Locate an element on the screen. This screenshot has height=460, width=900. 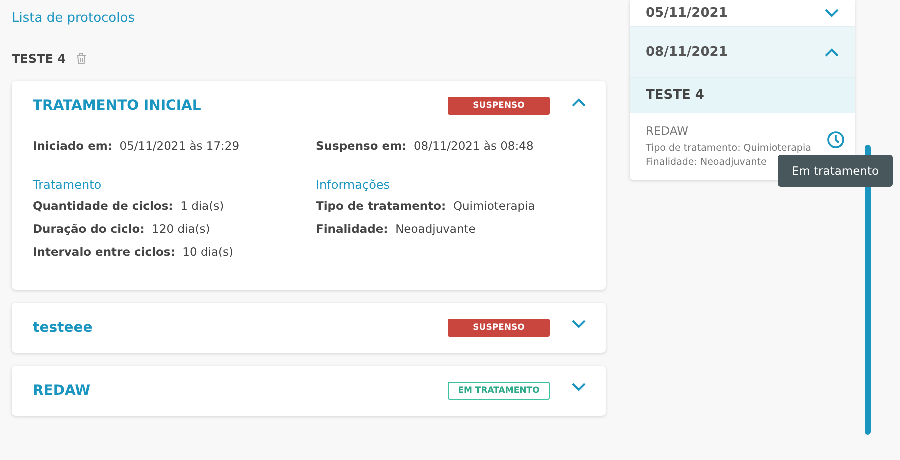
trash-icon is located at coordinates (81, 59).